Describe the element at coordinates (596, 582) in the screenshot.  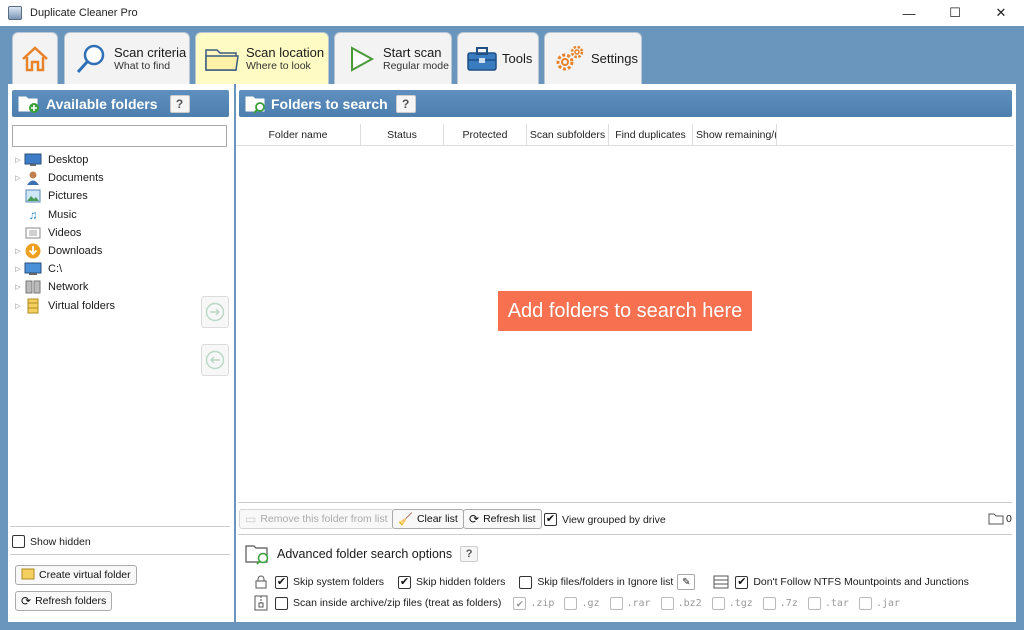
I see `skip-ignore-option: Skip files/folders in Ignore list` at that location.